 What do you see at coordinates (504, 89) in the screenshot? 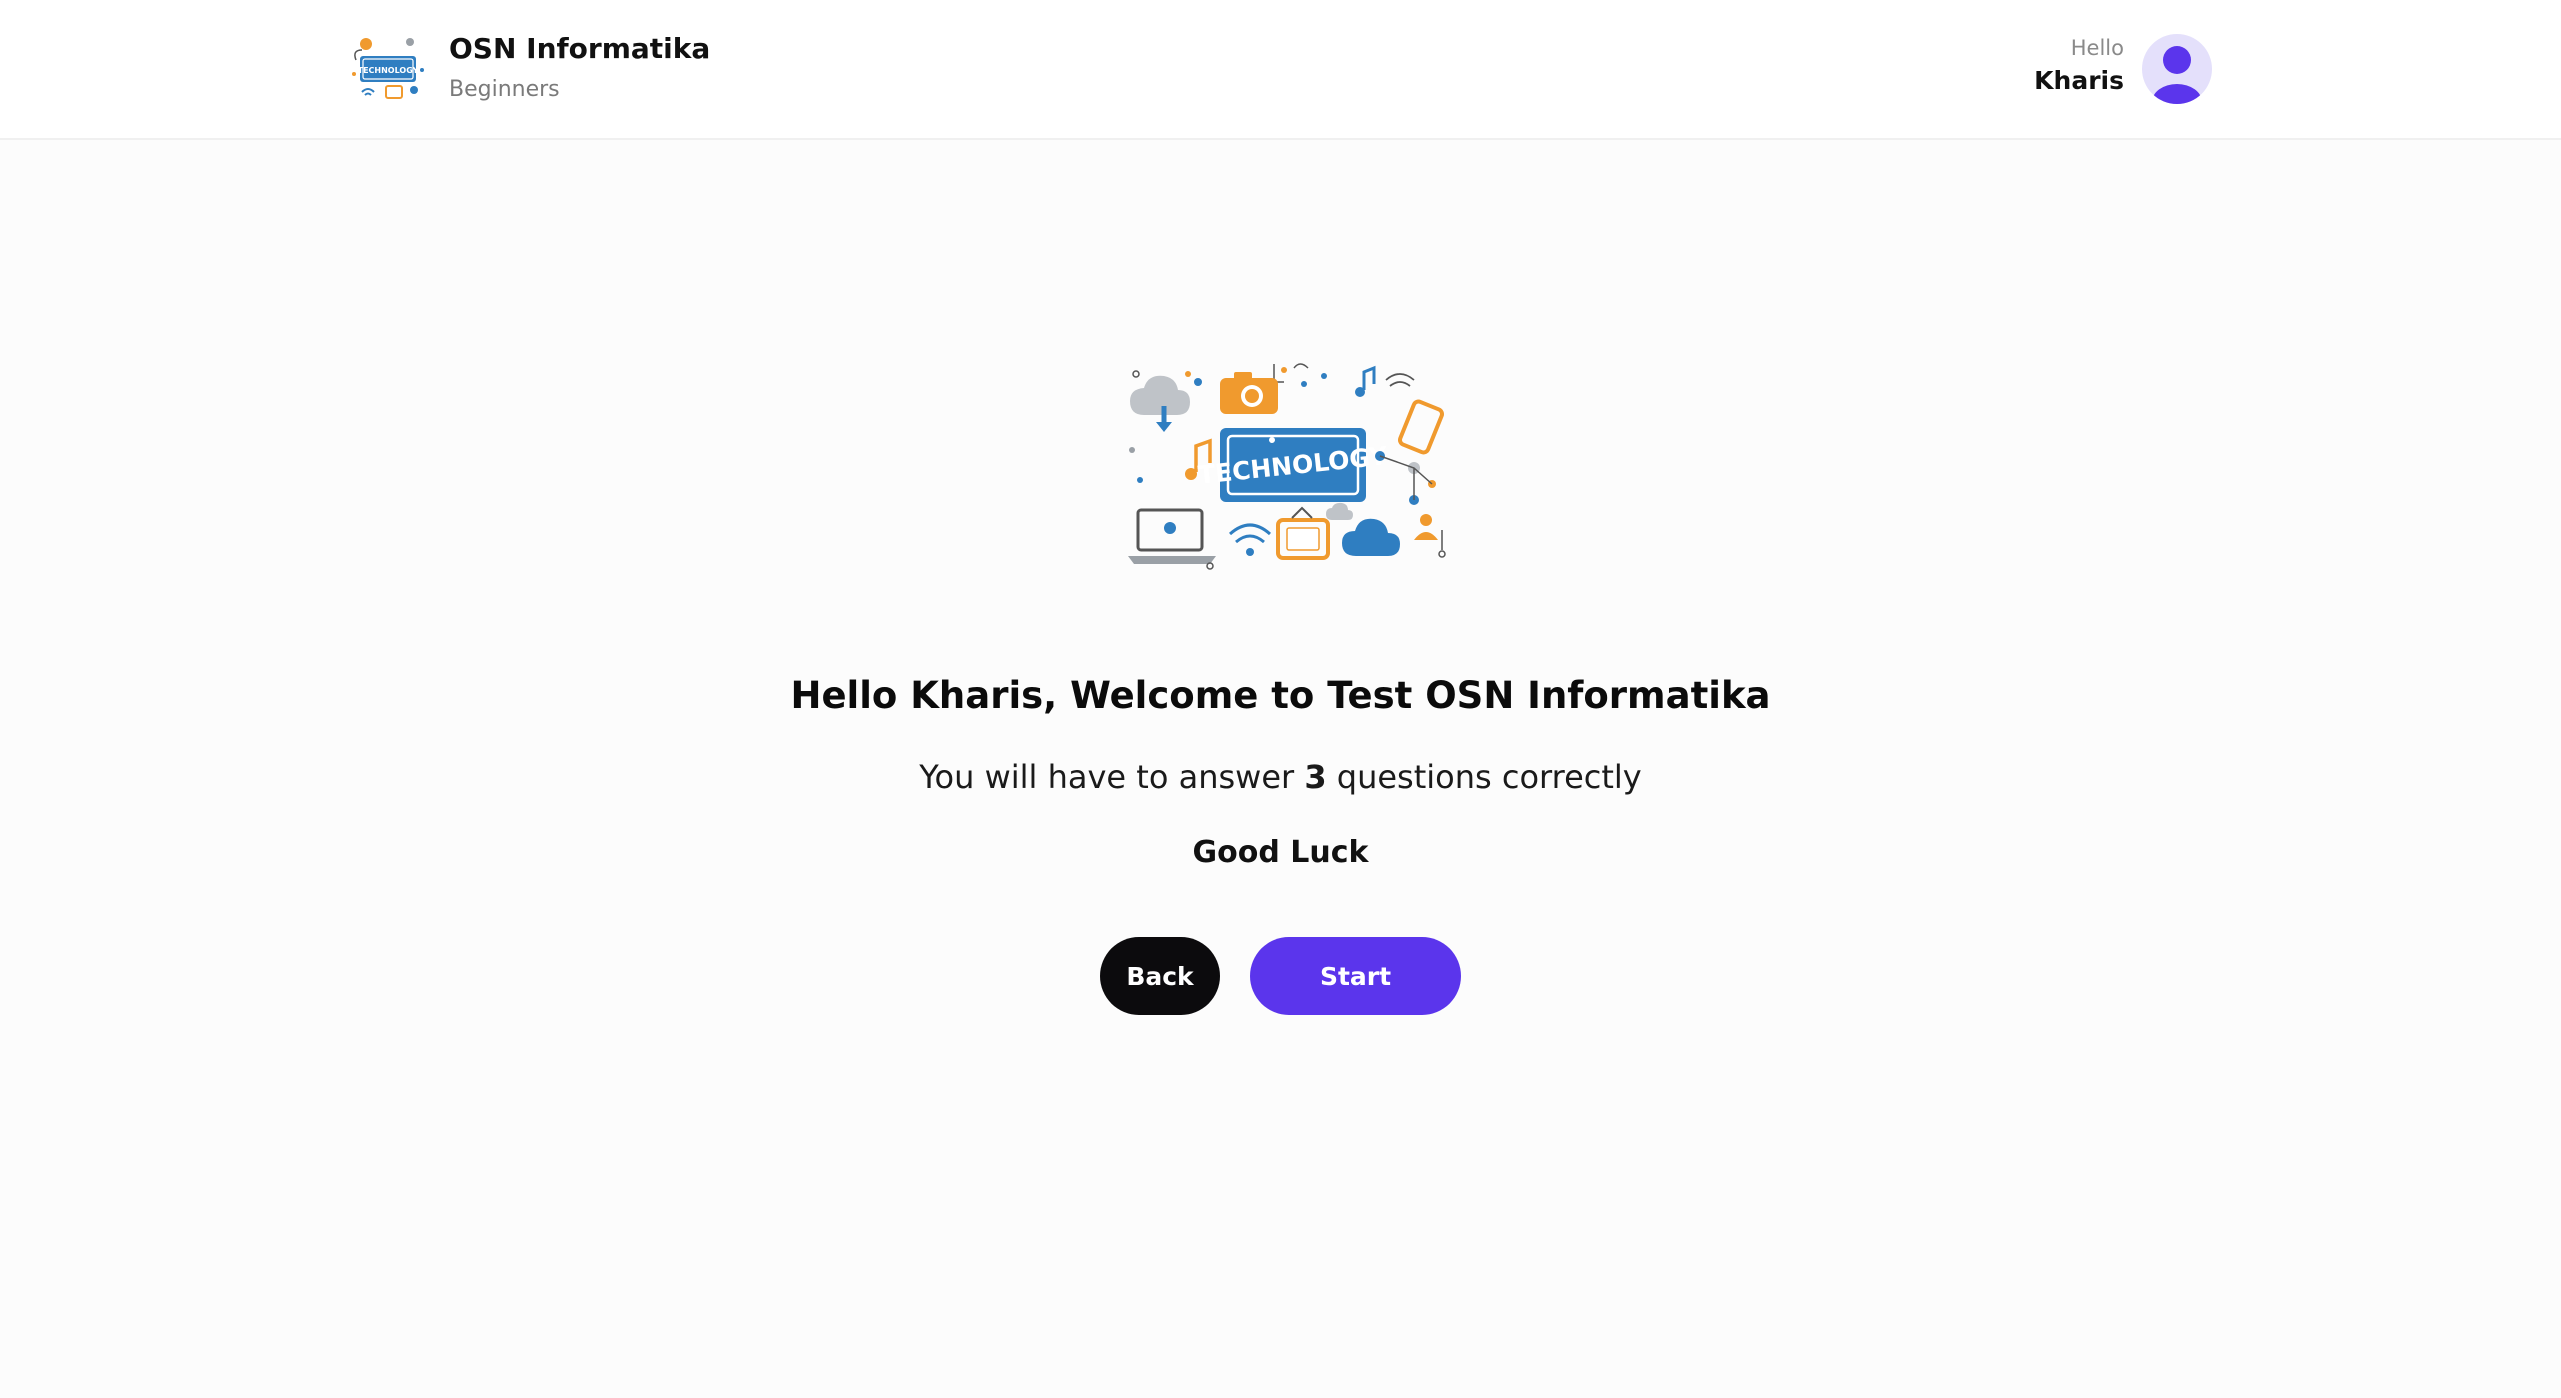
I see `brand-subtitle: Beginners` at bounding box center [504, 89].